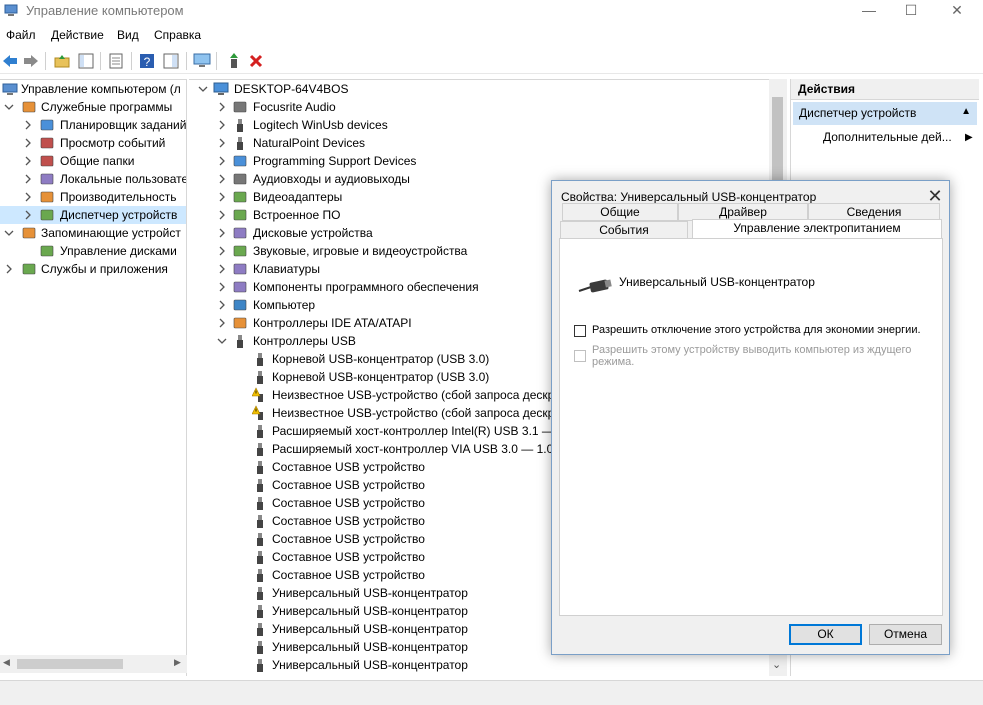 The width and height of the screenshot is (983, 705). What do you see at coordinates (93, 251) in the screenshot?
I see `tree-item: Управление дисками` at bounding box center [93, 251].